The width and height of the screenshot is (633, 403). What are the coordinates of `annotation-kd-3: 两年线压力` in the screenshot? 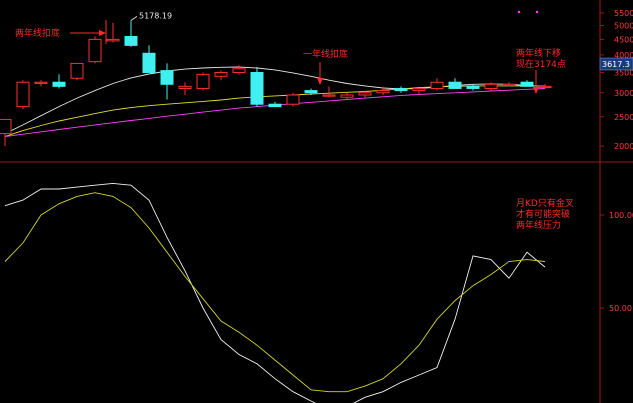 It's located at (538, 225).